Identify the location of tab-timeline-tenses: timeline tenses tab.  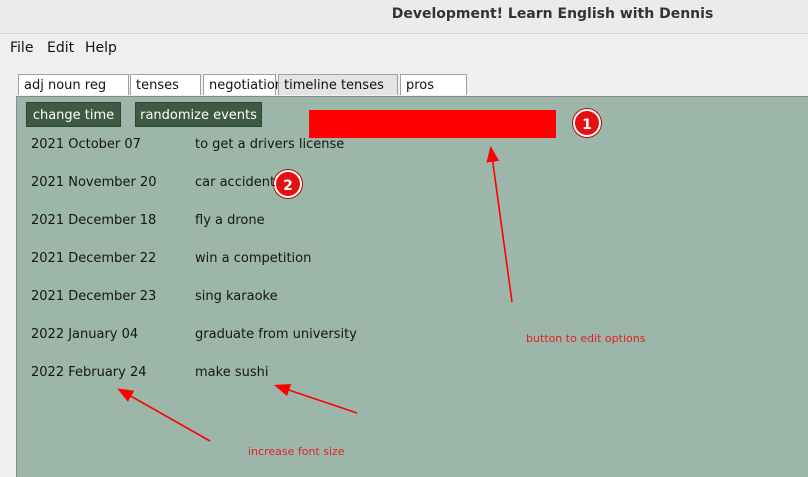
(338, 94).